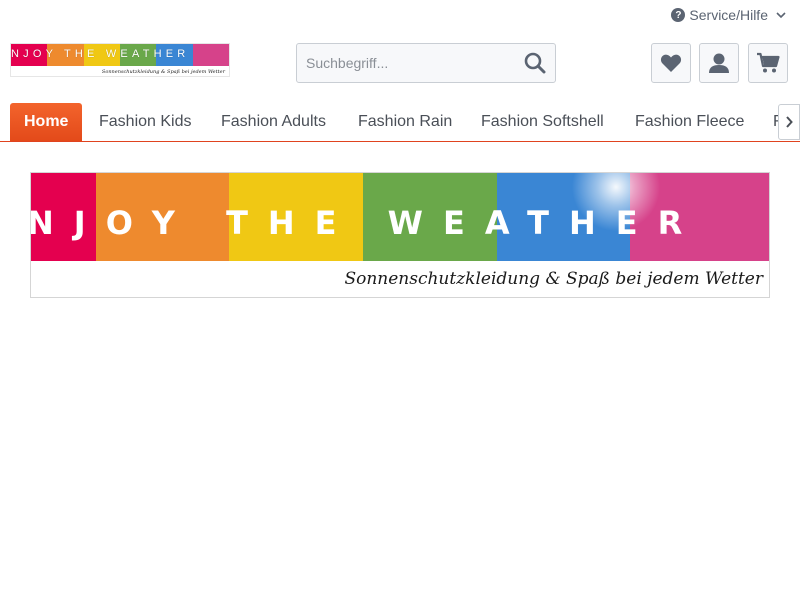  What do you see at coordinates (46, 122) in the screenshot?
I see `nav-item-home: Home` at bounding box center [46, 122].